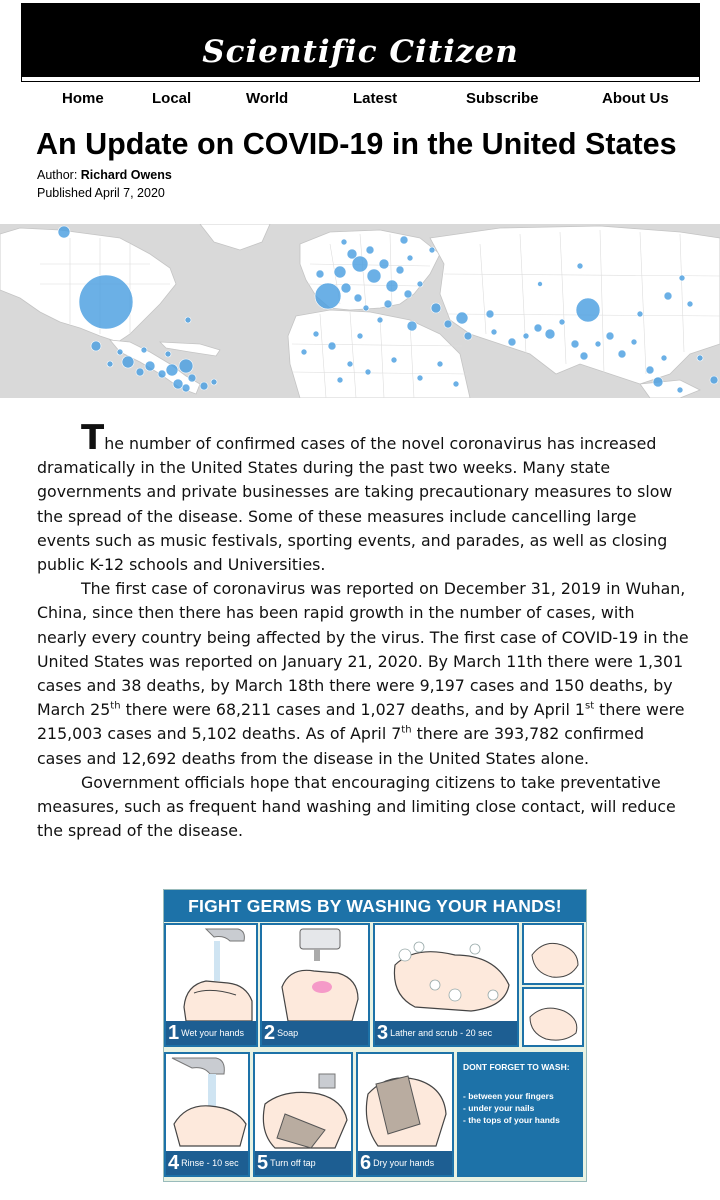 This screenshot has height=1200, width=720. What do you see at coordinates (305, 1111) in the screenshot?
I see `turn-off-tap-icon` at bounding box center [305, 1111].